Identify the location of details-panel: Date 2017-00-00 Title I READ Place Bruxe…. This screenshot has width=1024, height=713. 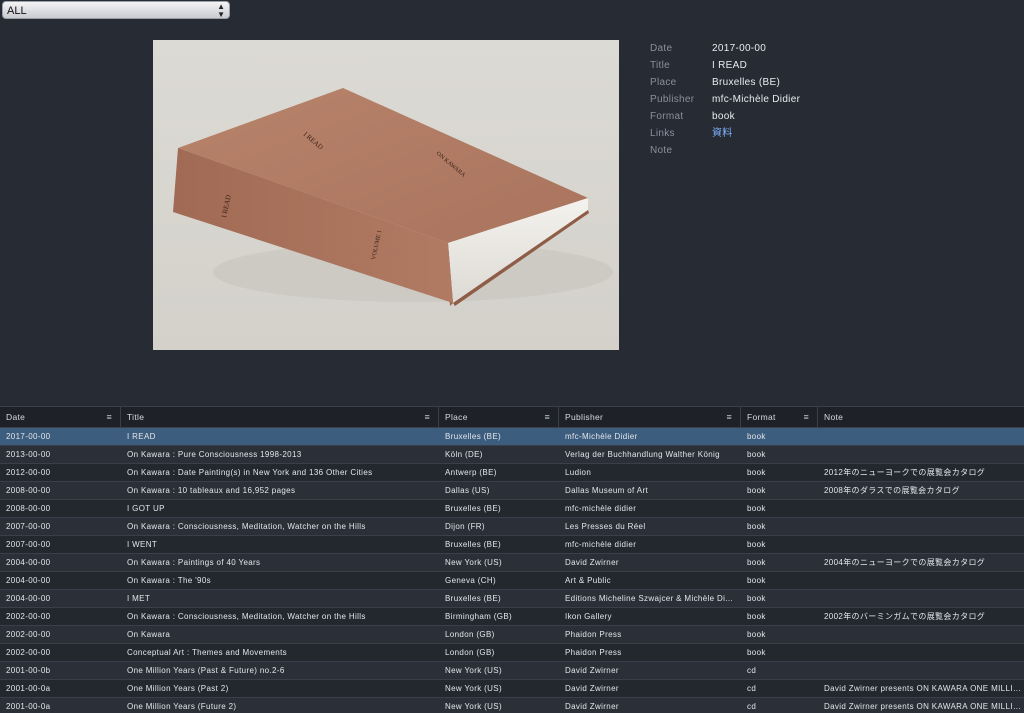
(725, 99).